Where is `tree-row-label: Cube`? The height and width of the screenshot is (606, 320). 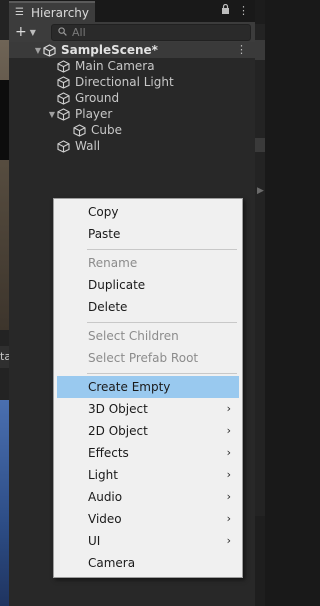 tree-row-label: Cube is located at coordinates (106, 130).